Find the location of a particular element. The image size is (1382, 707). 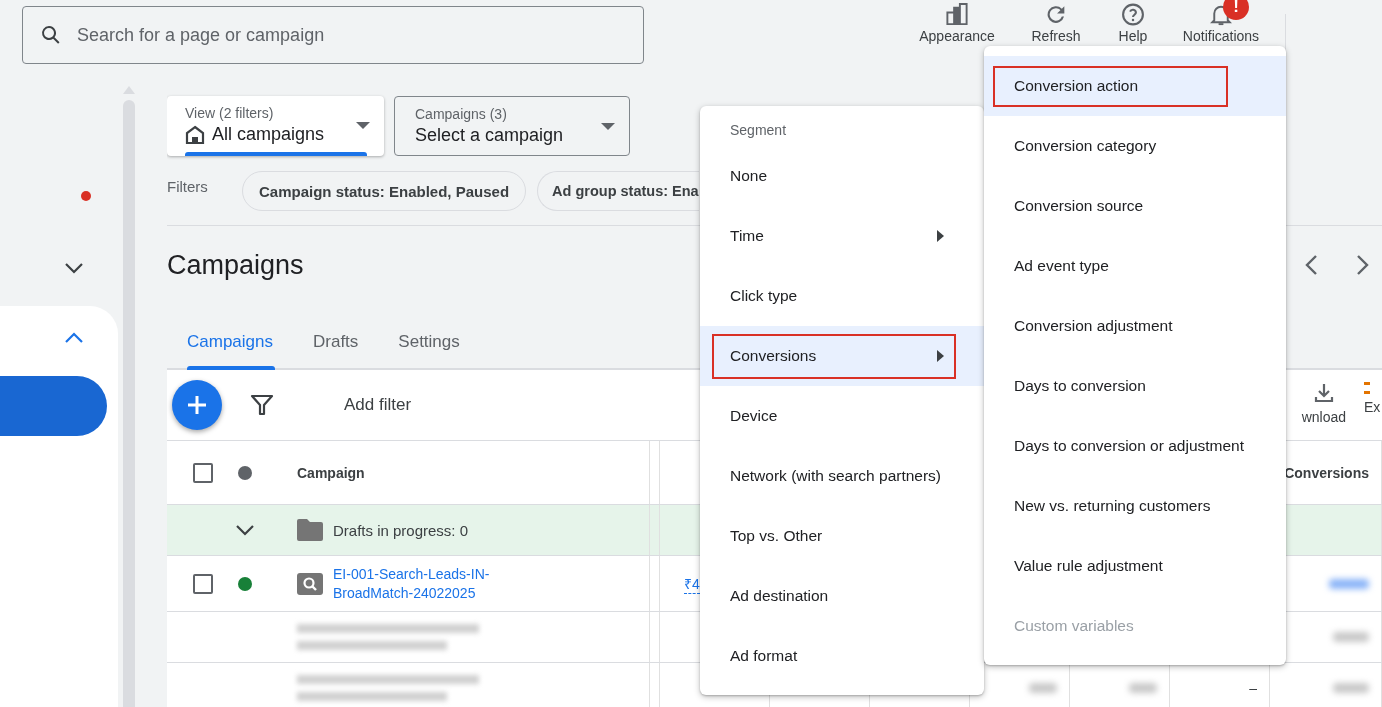

campaign-link: EI-001-Search-Leads-IN-BroadMatch-24022025 is located at coordinates (423, 583).